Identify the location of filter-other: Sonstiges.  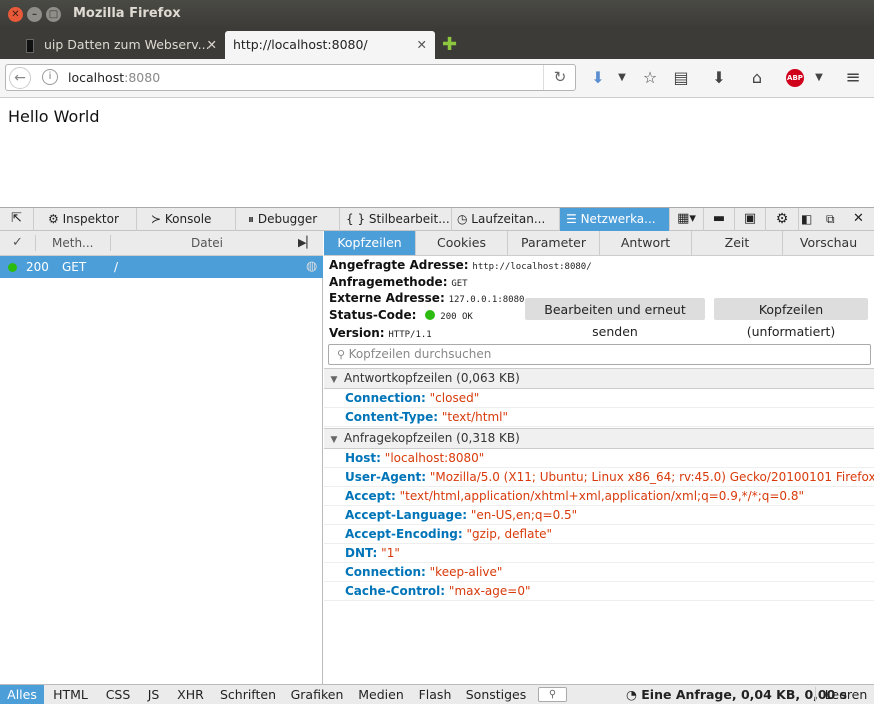
(496, 694).